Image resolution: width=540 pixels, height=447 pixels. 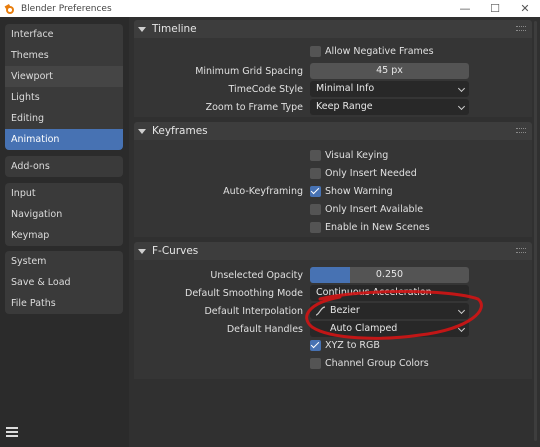 What do you see at coordinates (364, 328) in the screenshot?
I see `default-handles-value: Auto Clamped` at bounding box center [364, 328].